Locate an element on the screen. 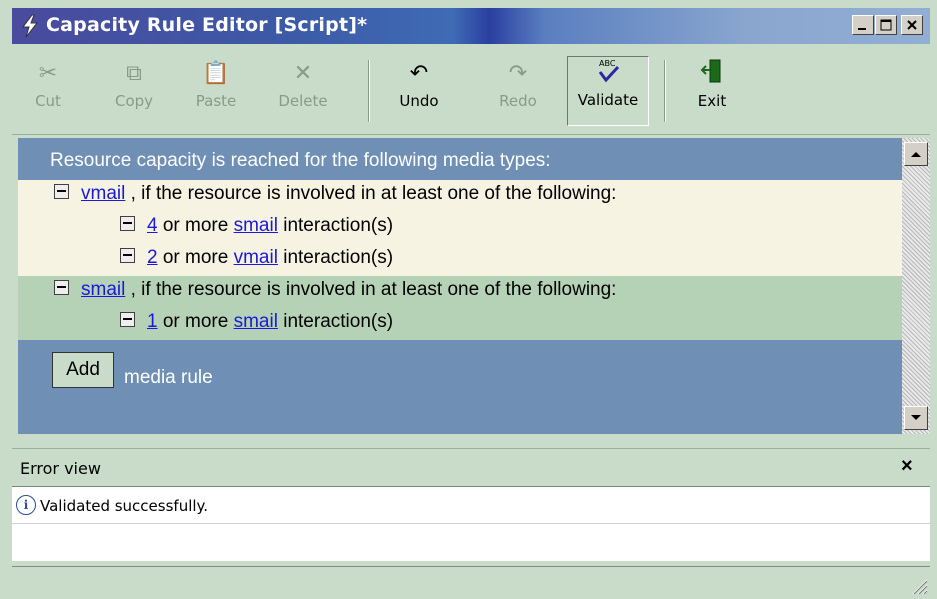 The height and width of the screenshot is (599, 937). redo-arrow-icon: ↷ is located at coordinates (518, 72).